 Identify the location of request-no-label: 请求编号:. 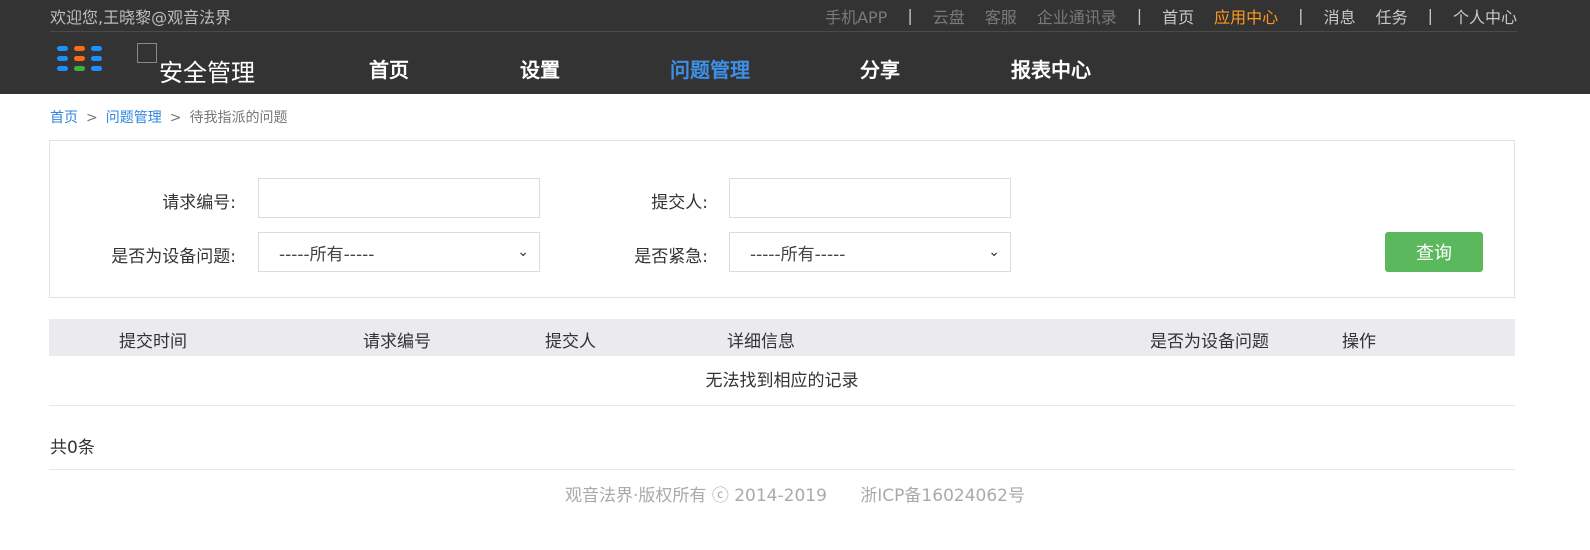
(199, 203).